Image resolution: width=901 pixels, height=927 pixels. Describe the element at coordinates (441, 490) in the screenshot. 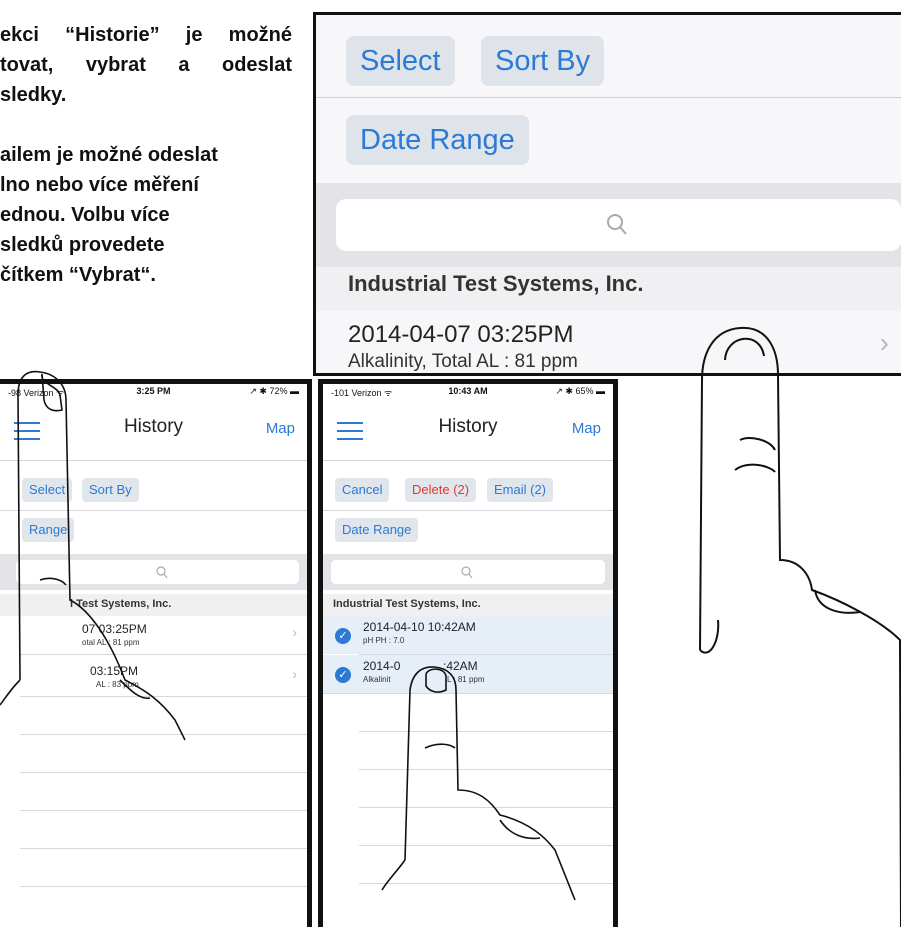

I see `delete-button: Delete (2)` at that location.